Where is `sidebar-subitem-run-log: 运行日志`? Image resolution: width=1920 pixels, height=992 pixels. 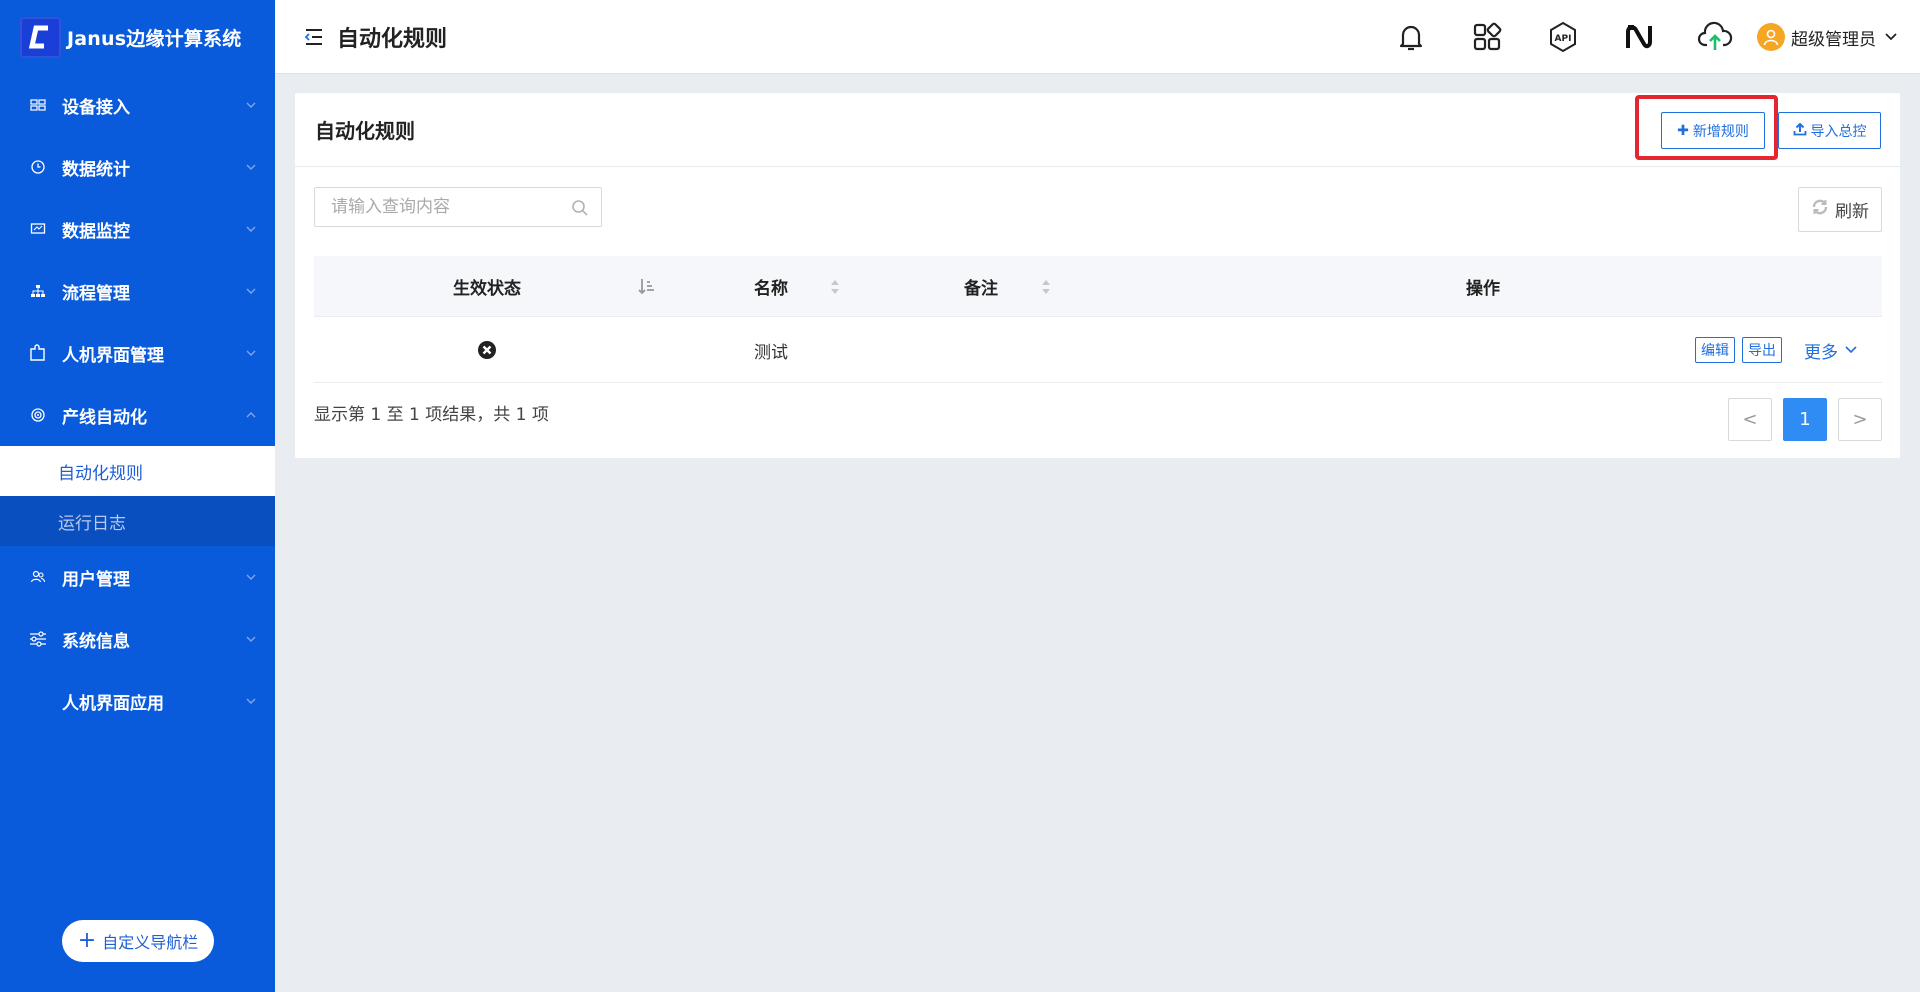 sidebar-subitem-run-log: 运行日志 is located at coordinates (137, 521).